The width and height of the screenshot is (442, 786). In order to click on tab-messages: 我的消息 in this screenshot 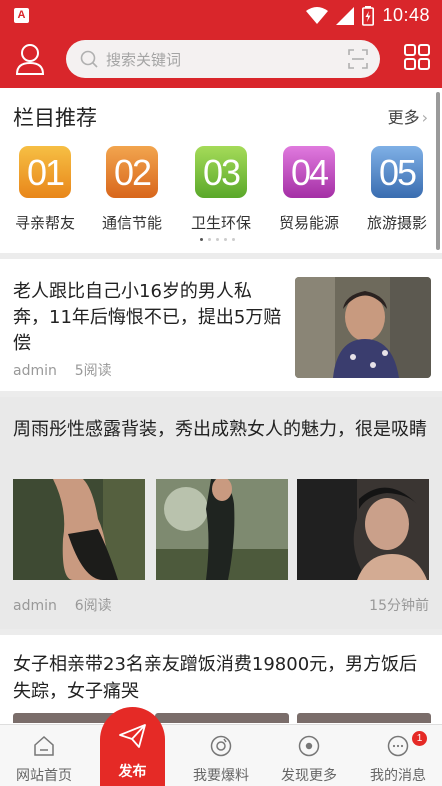, I will do `click(398, 755)`.